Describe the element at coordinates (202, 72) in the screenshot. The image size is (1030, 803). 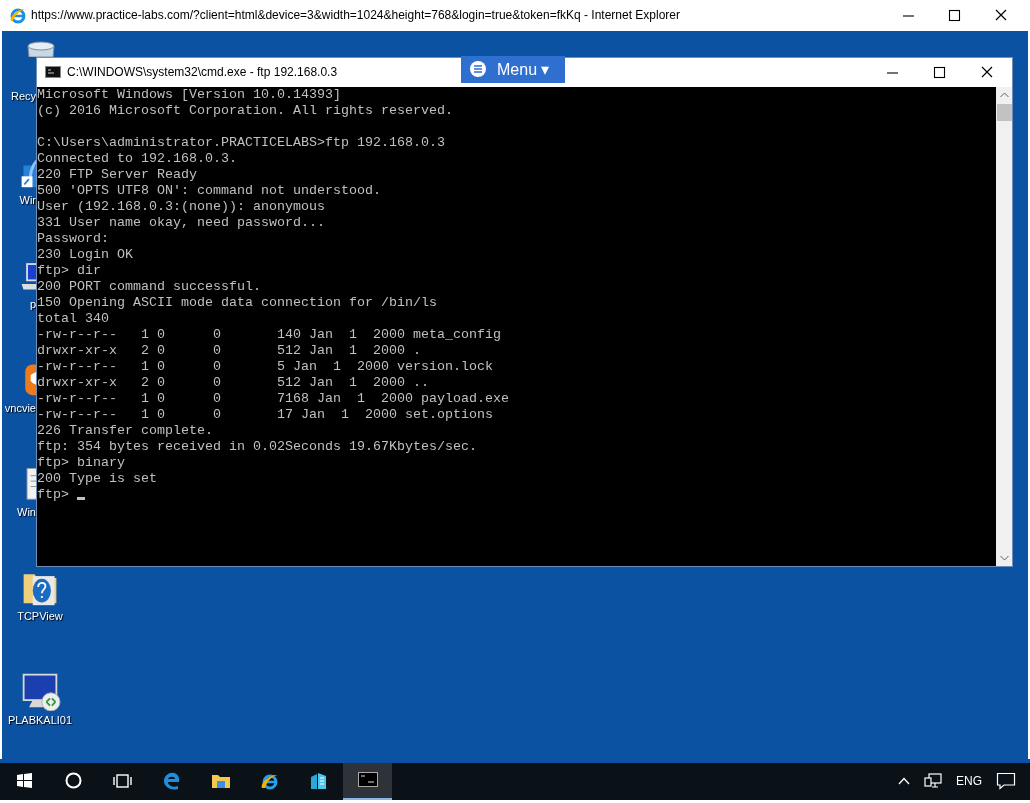
I see `window-title: C:\WINDOWS\system32\cmd.exe - ftp 192.168.0.3` at that location.